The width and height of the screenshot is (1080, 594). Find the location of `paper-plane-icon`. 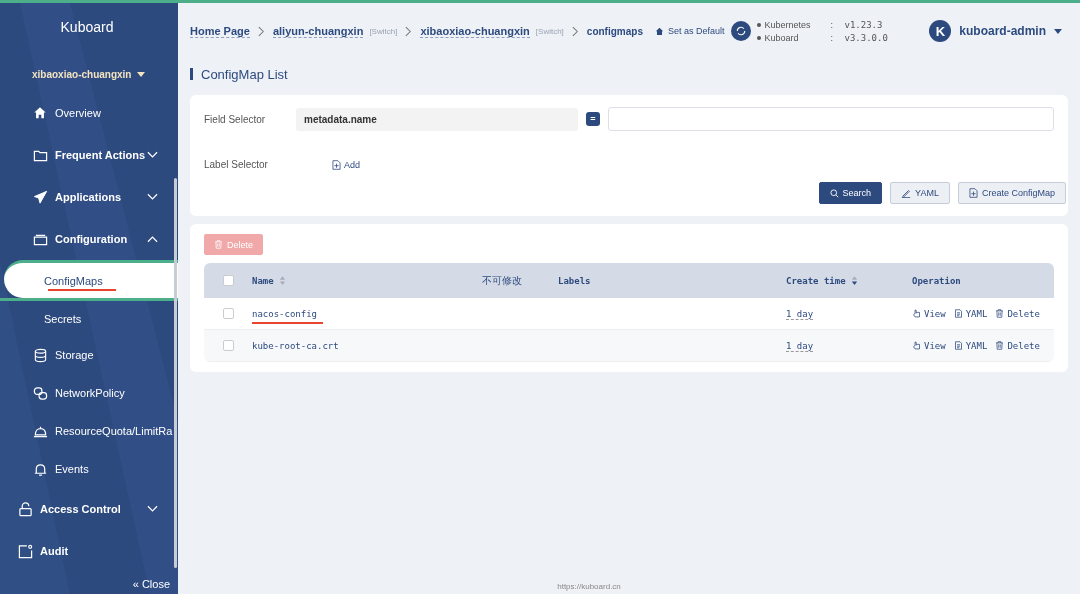

paper-plane-icon is located at coordinates (40, 197).